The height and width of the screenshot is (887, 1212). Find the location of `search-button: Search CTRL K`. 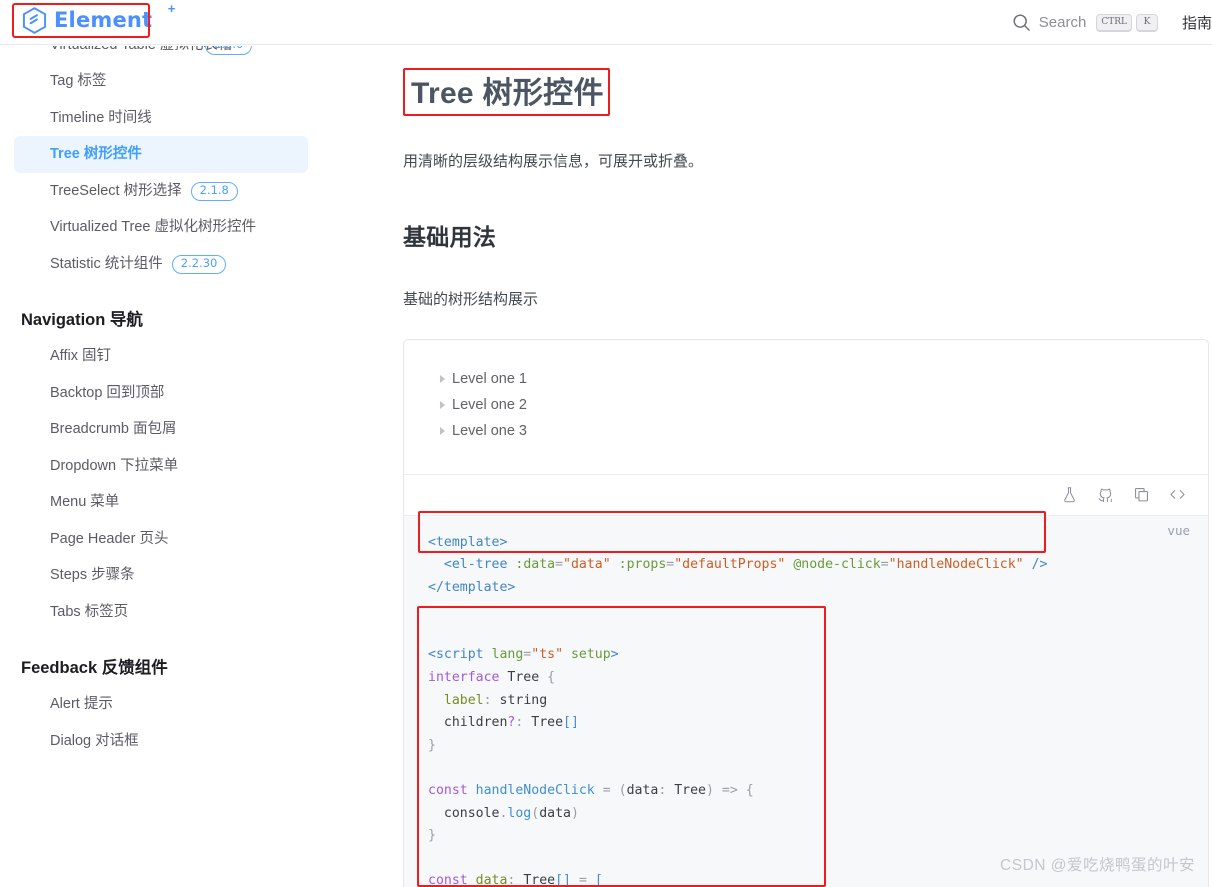

search-button: Search CTRL K is located at coordinates (1085, 23).